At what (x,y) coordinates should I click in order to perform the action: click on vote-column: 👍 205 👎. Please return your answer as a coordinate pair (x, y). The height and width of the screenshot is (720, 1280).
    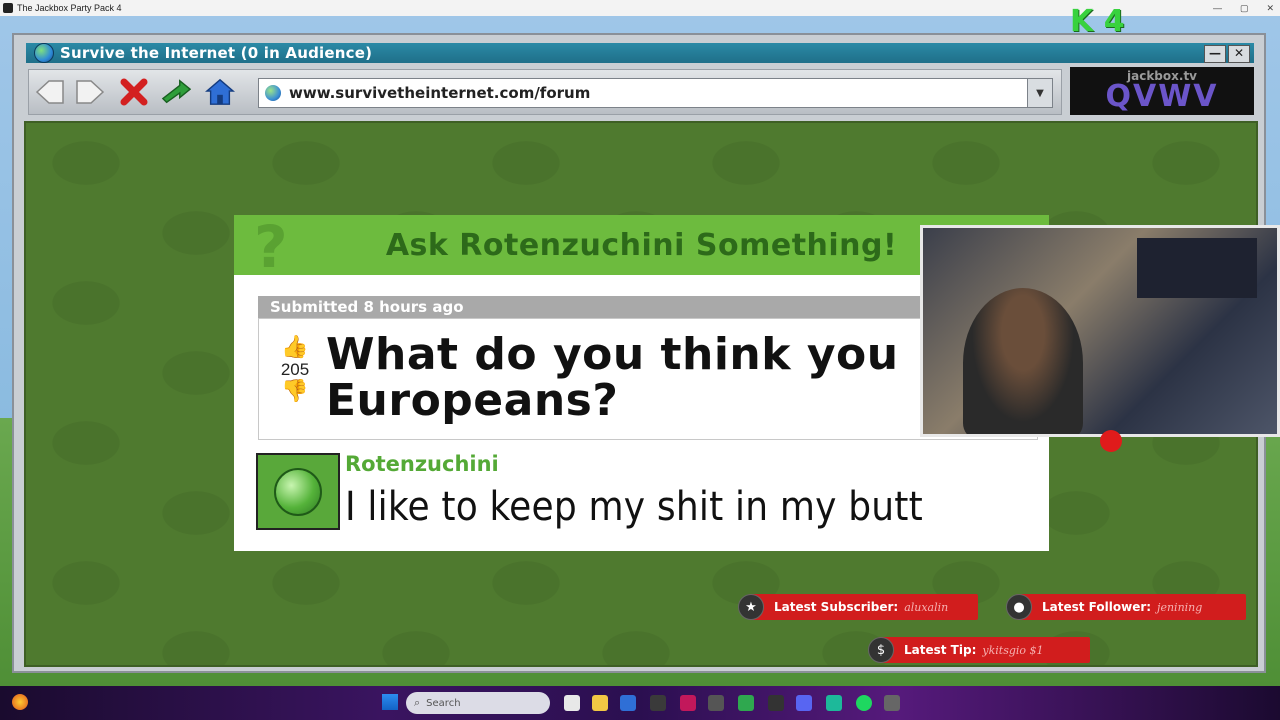
    Looking at the image, I should click on (295, 376).